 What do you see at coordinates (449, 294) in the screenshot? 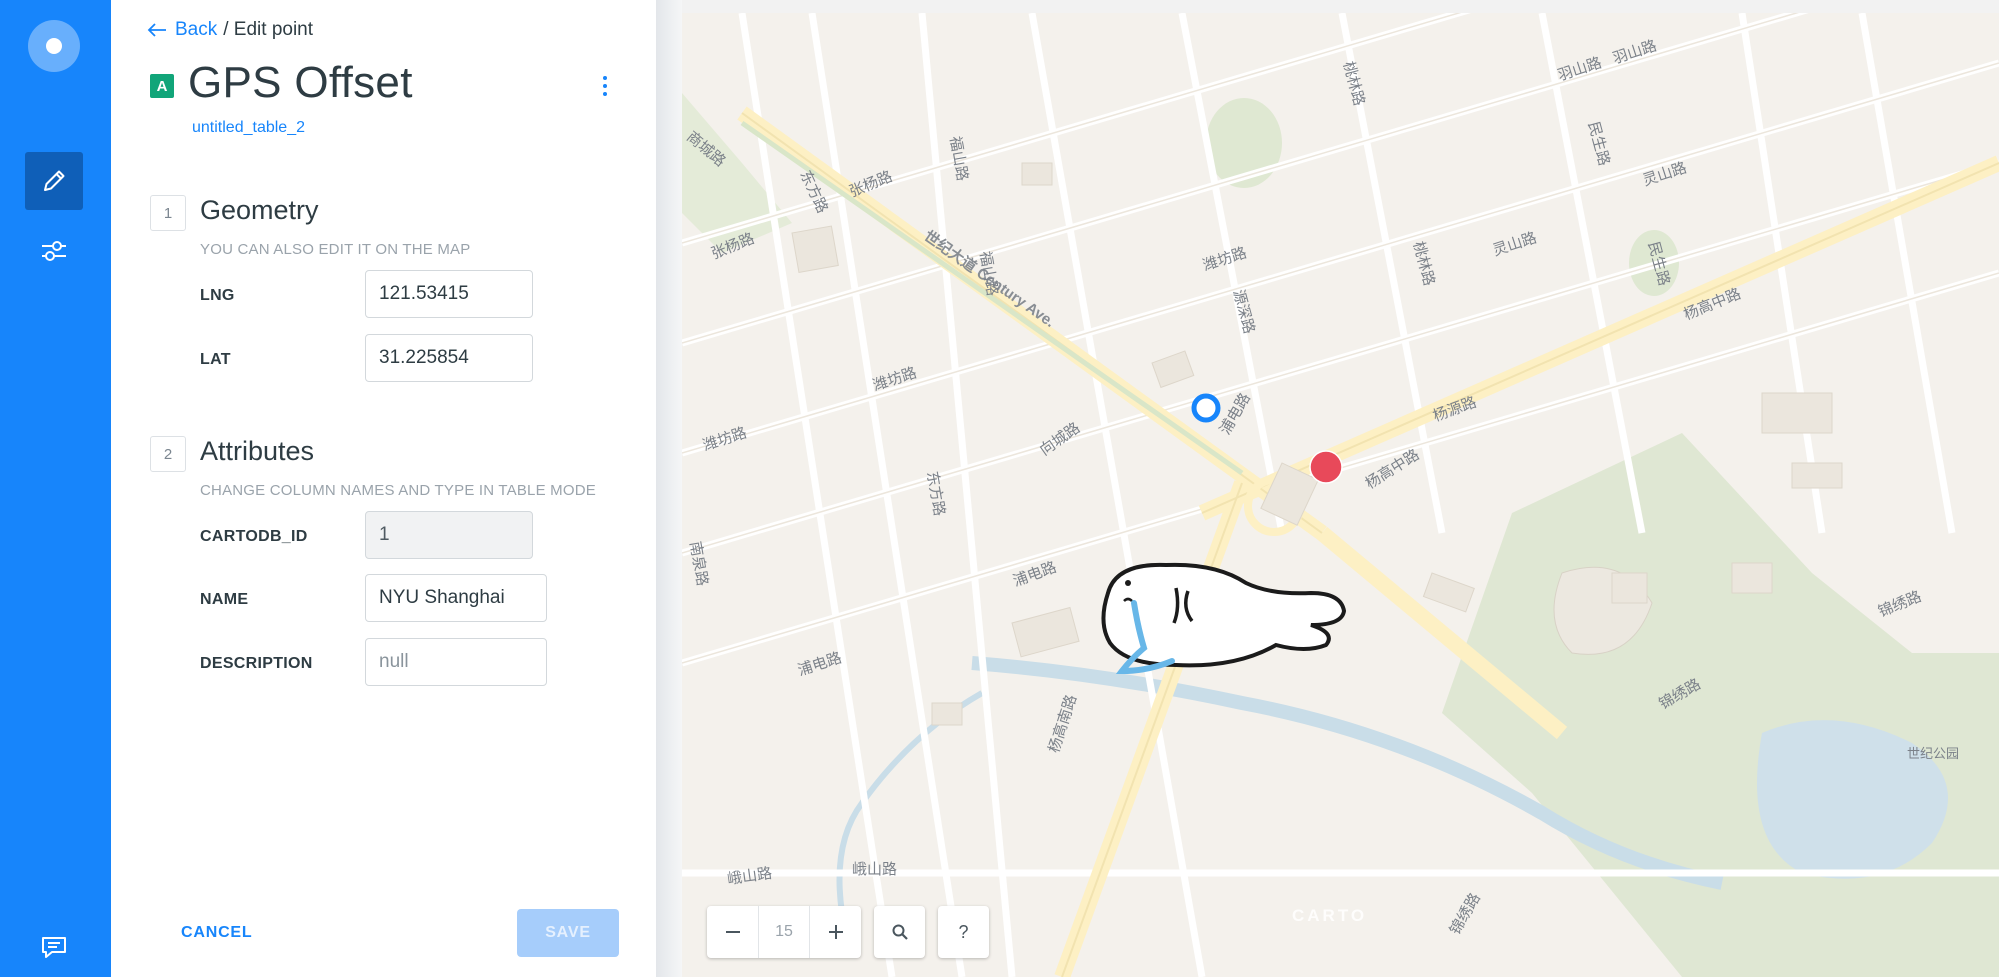
I see `lng-input: 121.53415` at bounding box center [449, 294].